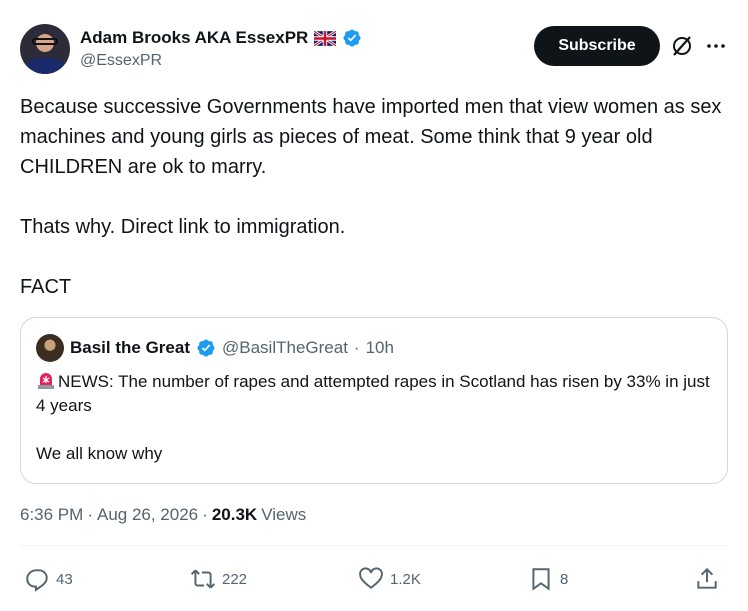 The width and height of the screenshot is (748, 611). What do you see at coordinates (46, 381) in the screenshot?
I see `siren-icon` at bounding box center [46, 381].